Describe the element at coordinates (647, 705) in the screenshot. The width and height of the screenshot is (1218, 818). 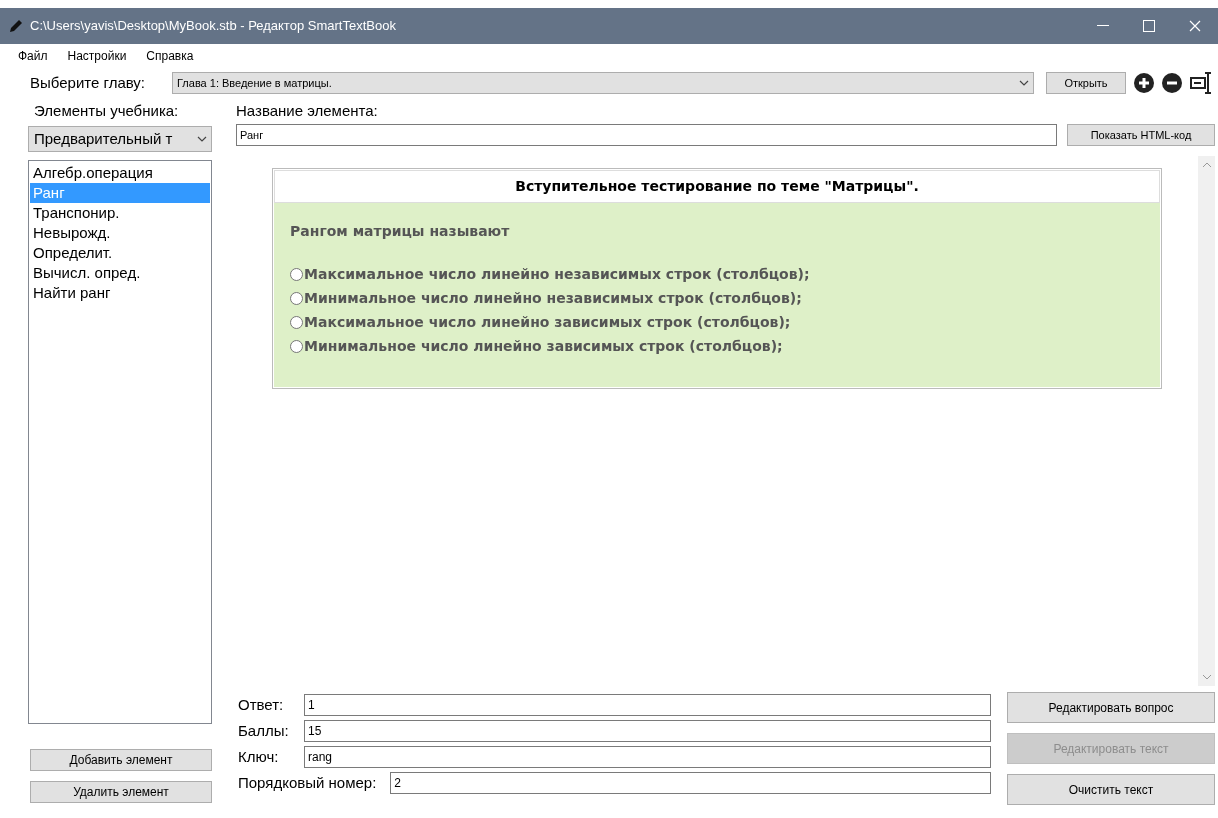
I see `input-field: 1` at that location.